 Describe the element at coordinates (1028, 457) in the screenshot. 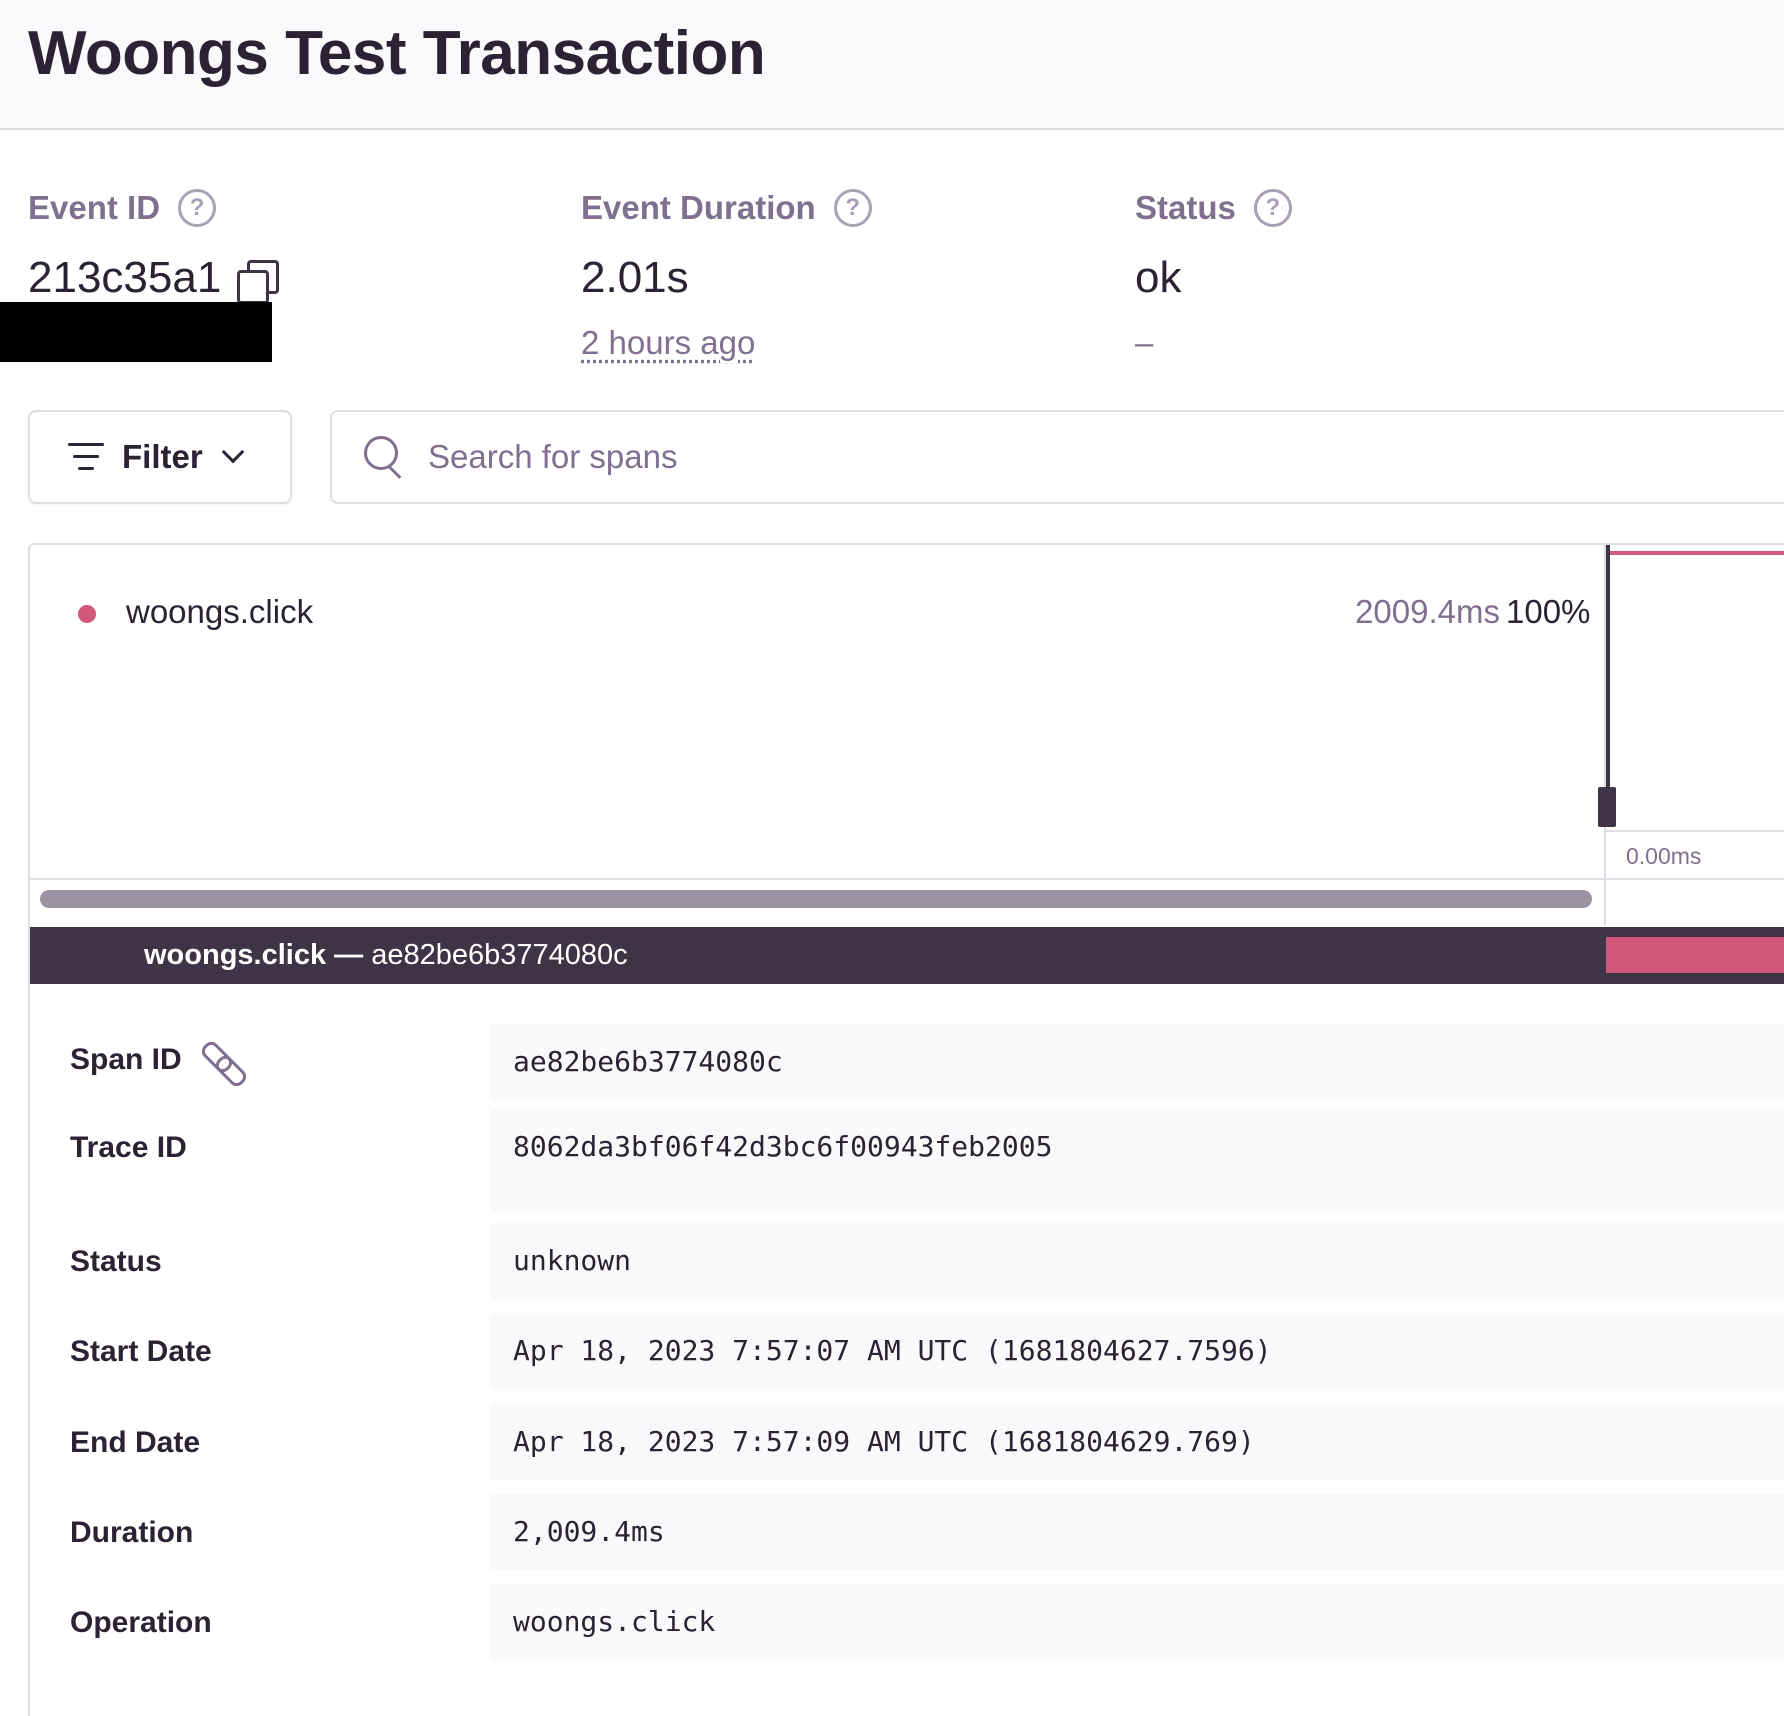

I see `search-input` at that location.